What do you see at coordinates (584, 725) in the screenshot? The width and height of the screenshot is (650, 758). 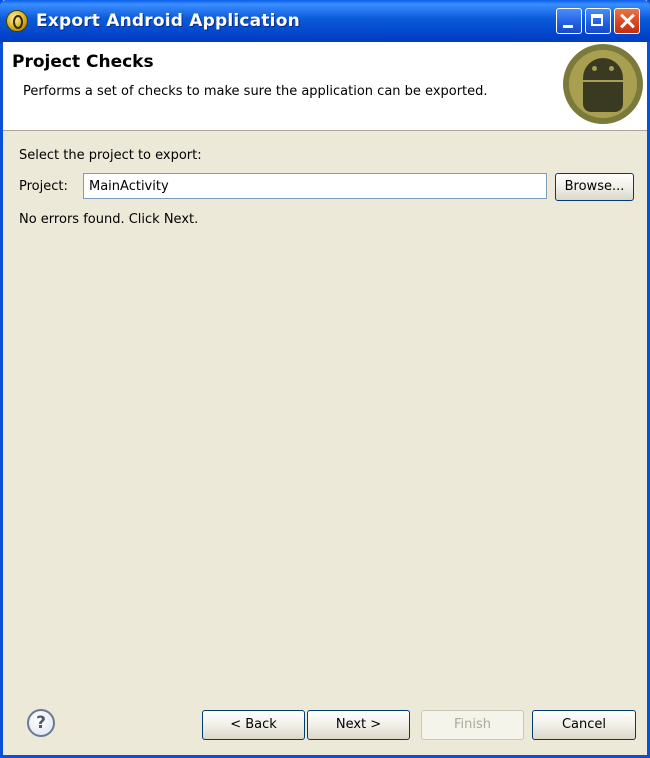 I see `cancel-button: Cancel` at bounding box center [584, 725].